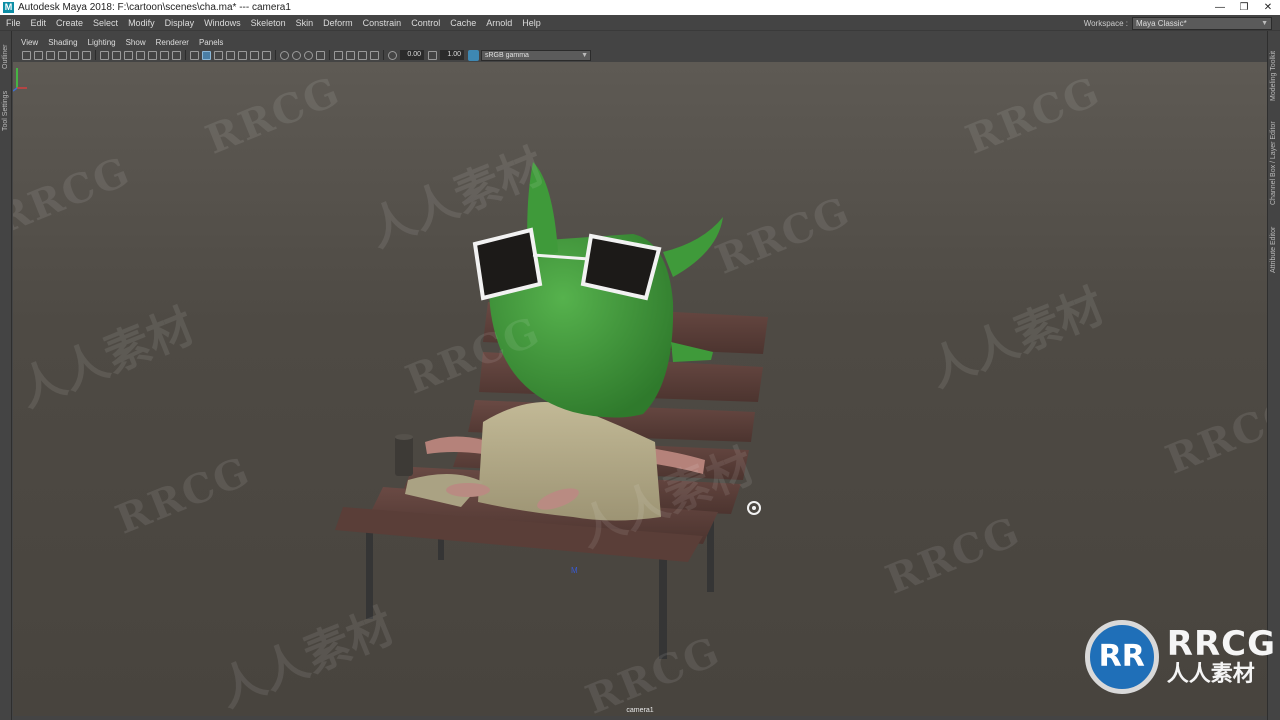 The image size is (1280, 720). I want to click on xray-icon, so click(284, 55).